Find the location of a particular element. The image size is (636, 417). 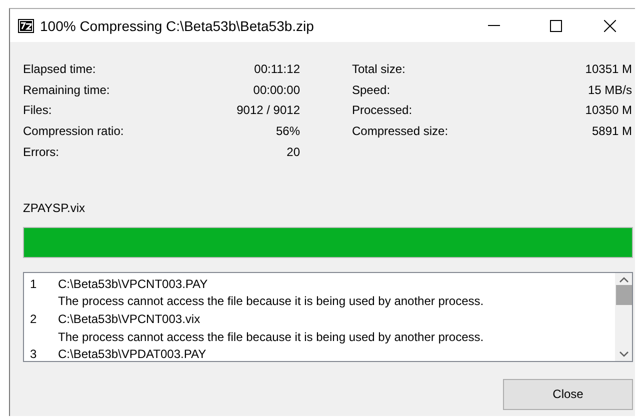

stat-value: 00:00:00 is located at coordinates (276, 89).